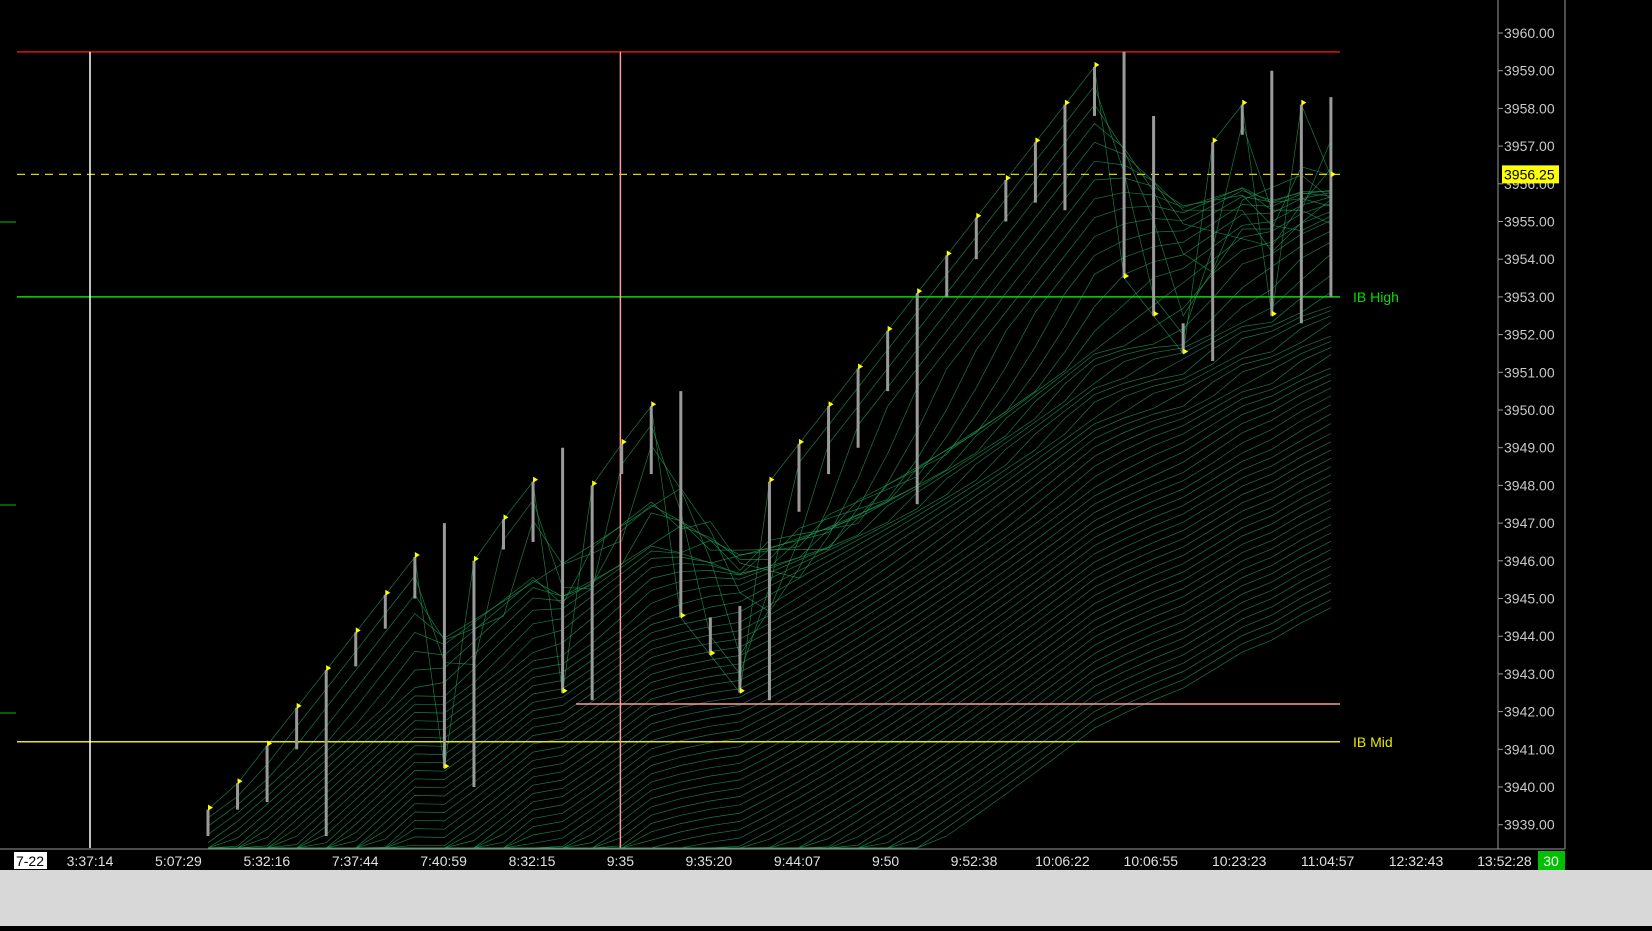 The width and height of the screenshot is (1652, 931). I want to click on y-tick-label-19: 3958.00, so click(1529, 108).